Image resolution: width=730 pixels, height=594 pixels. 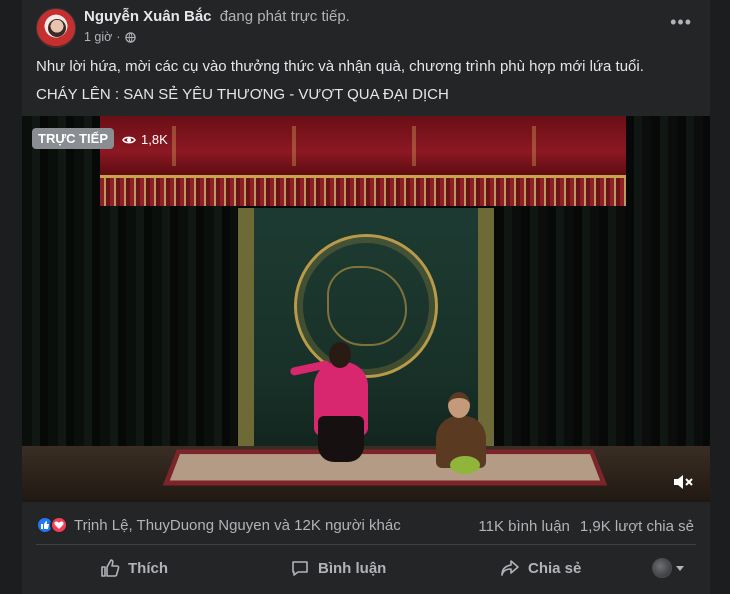 What do you see at coordinates (154, 139) in the screenshot?
I see `viewer-count-value: 1,8K` at bounding box center [154, 139].